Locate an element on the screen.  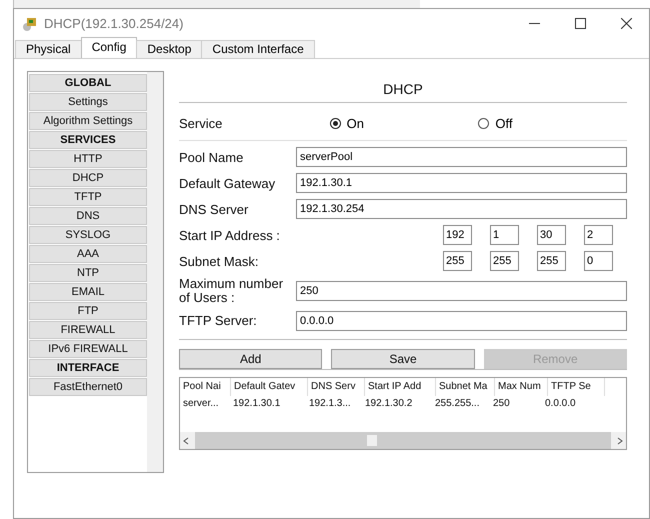
table-cell-text: 192.1.30.1 is located at coordinates (257, 404).